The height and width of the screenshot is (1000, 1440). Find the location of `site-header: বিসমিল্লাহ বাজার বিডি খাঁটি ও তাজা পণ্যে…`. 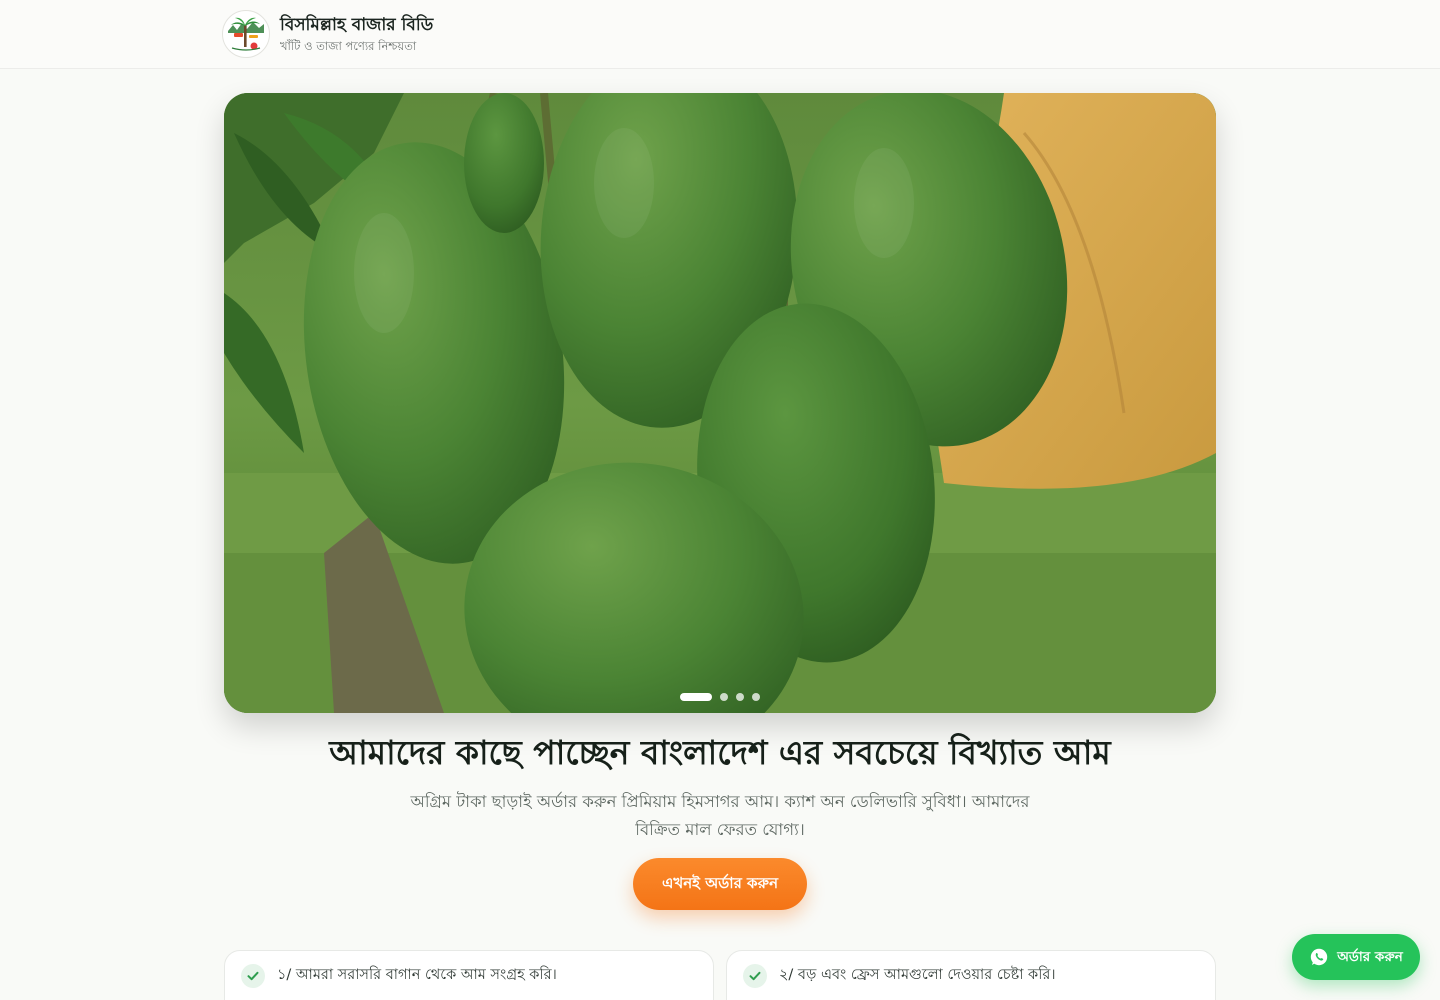

site-header: বিসমিল্লাহ বাজার বিডি খাঁটি ও তাজা পণ্যে… is located at coordinates (720, 34).